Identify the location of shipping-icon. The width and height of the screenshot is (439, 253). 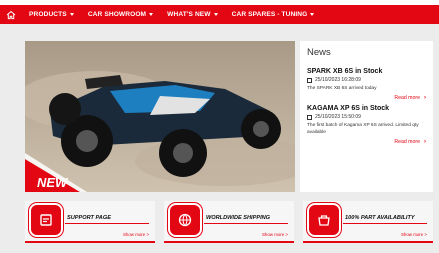
(185, 220).